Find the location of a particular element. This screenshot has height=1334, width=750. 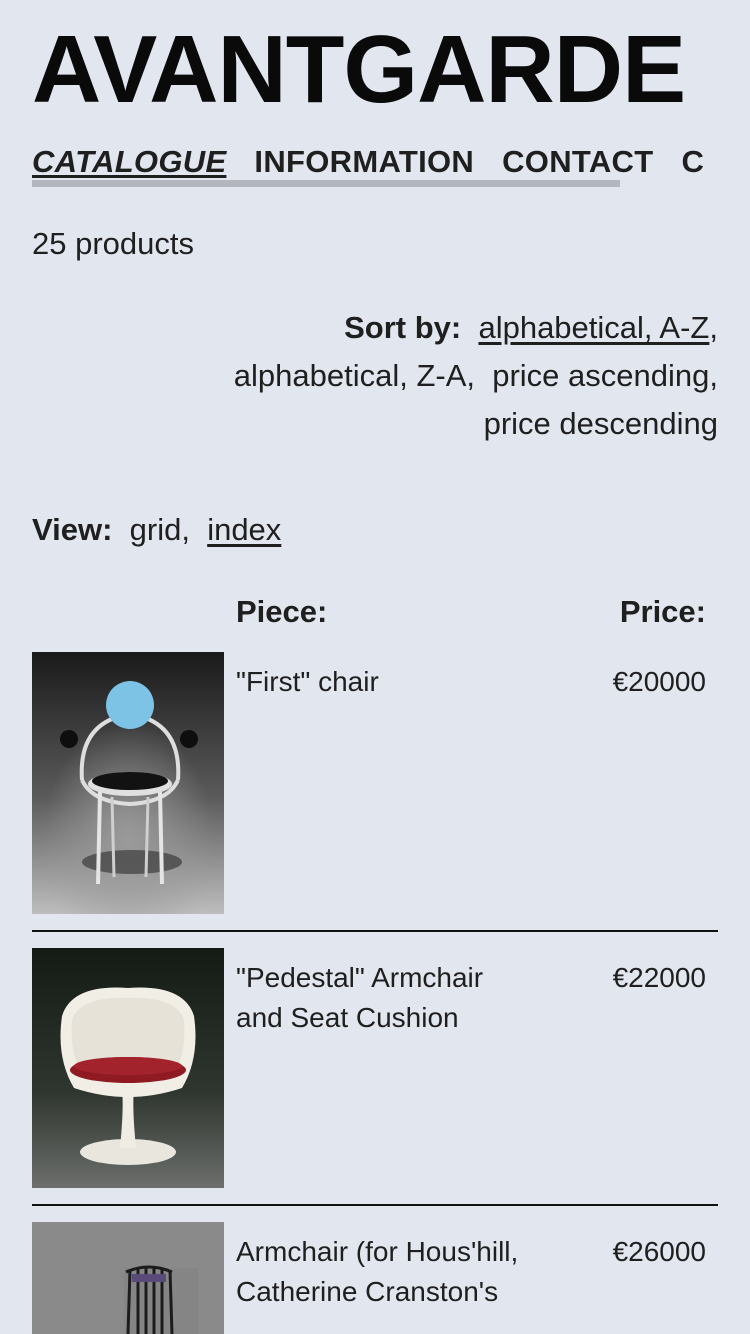

nav-item-information: INFORMATION is located at coordinates (364, 162).